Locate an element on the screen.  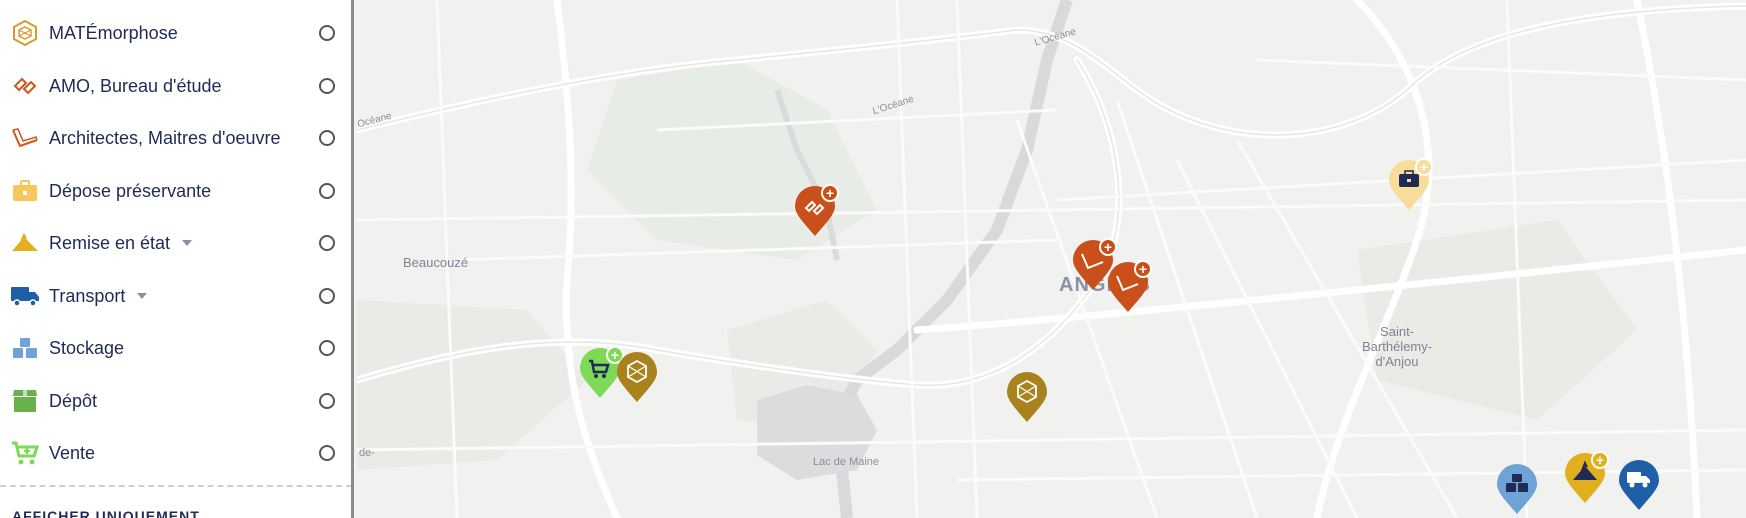
stacked-boxes-icon is located at coordinates (25, 348).